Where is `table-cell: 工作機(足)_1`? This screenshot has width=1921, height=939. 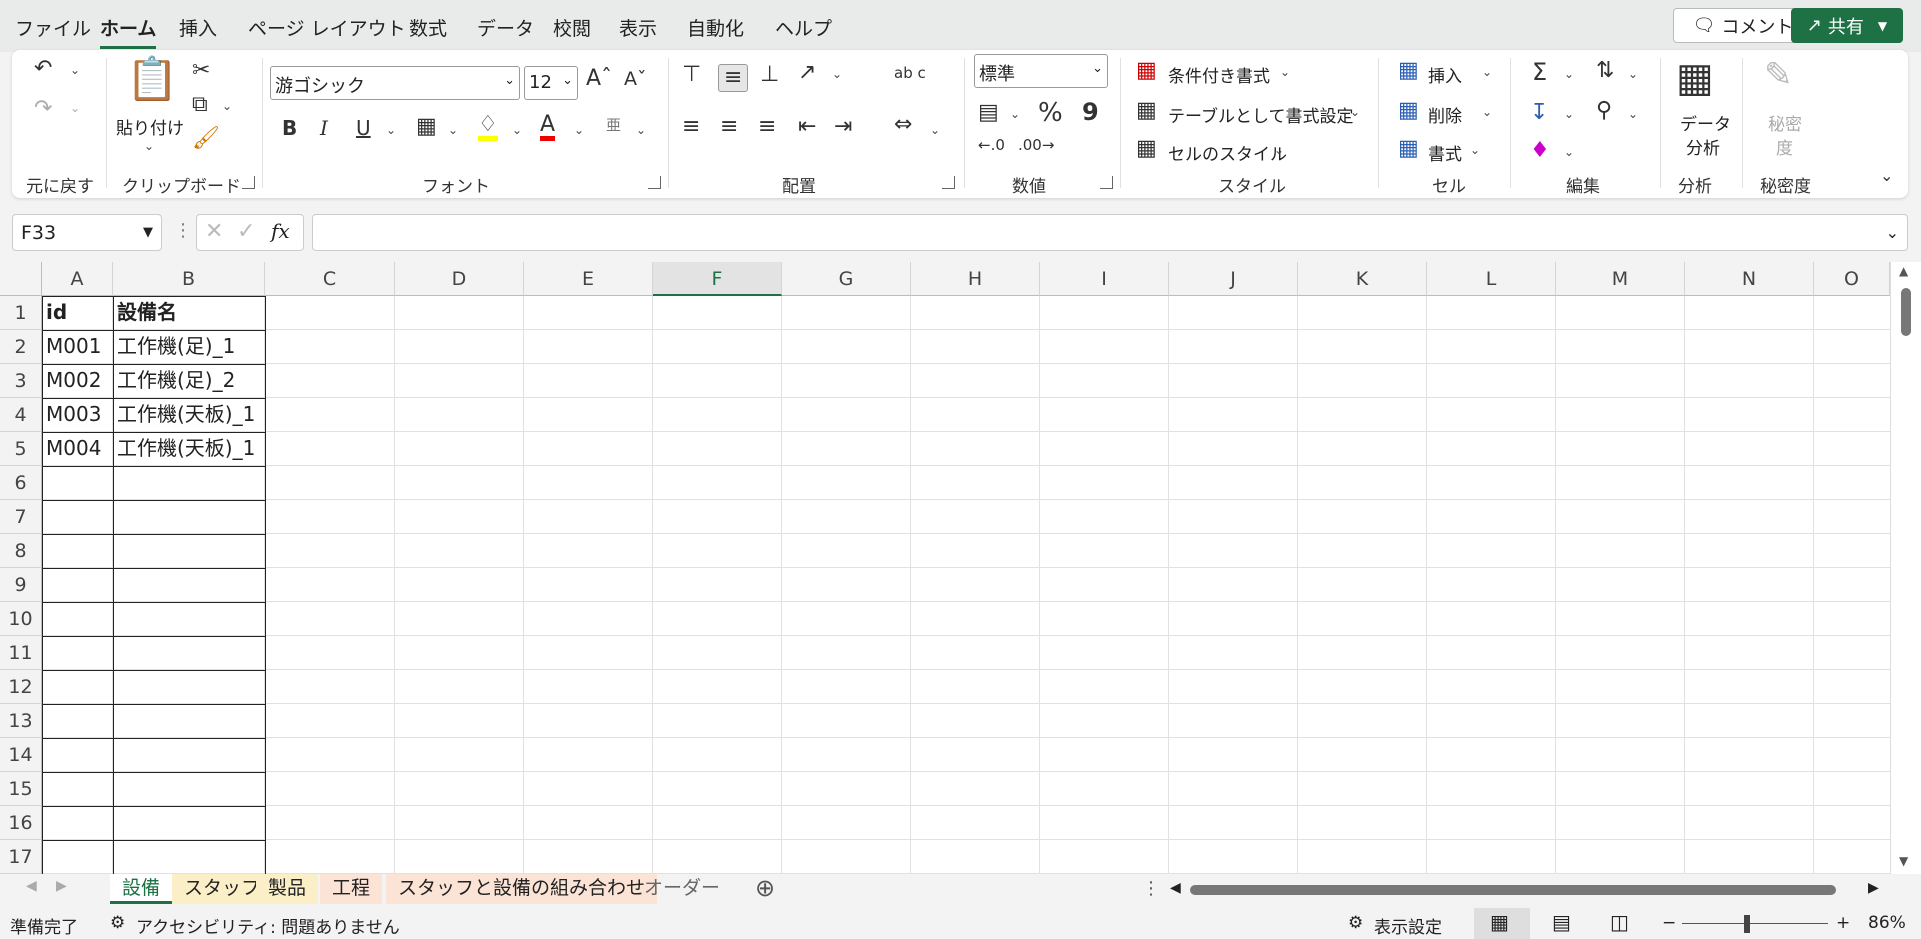
table-cell: 工作機(足)_1 is located at coordinates (174, 347).